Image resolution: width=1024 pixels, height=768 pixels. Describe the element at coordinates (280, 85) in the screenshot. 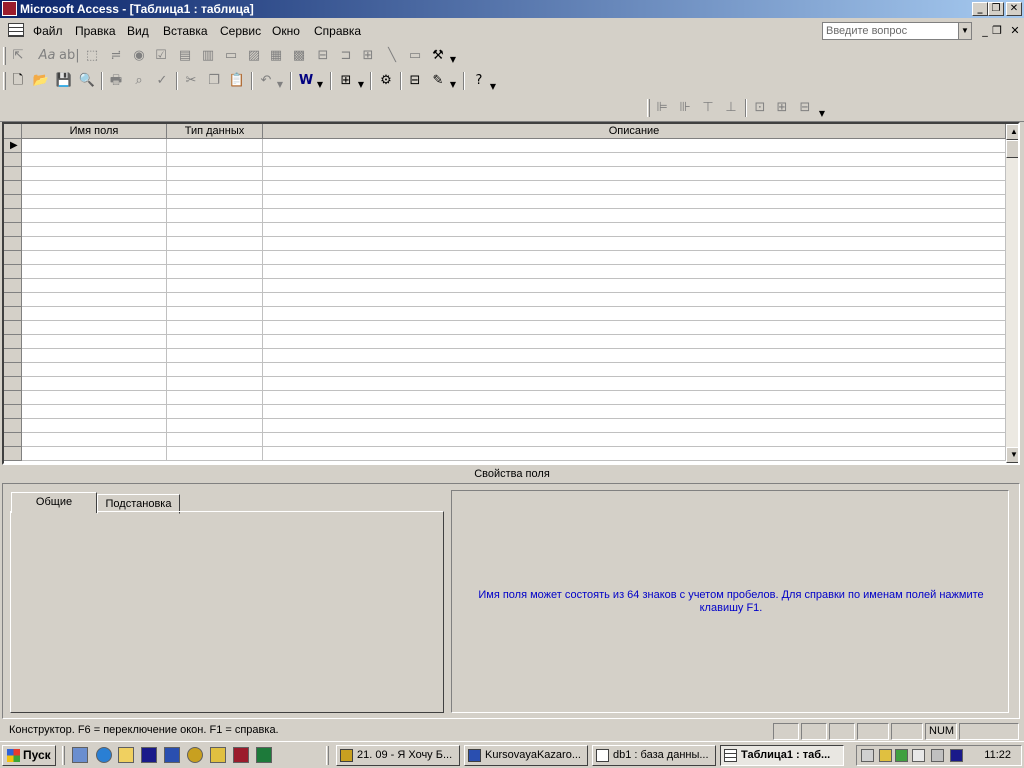

I see `undo-dropdown-icon: ▼` at that location.